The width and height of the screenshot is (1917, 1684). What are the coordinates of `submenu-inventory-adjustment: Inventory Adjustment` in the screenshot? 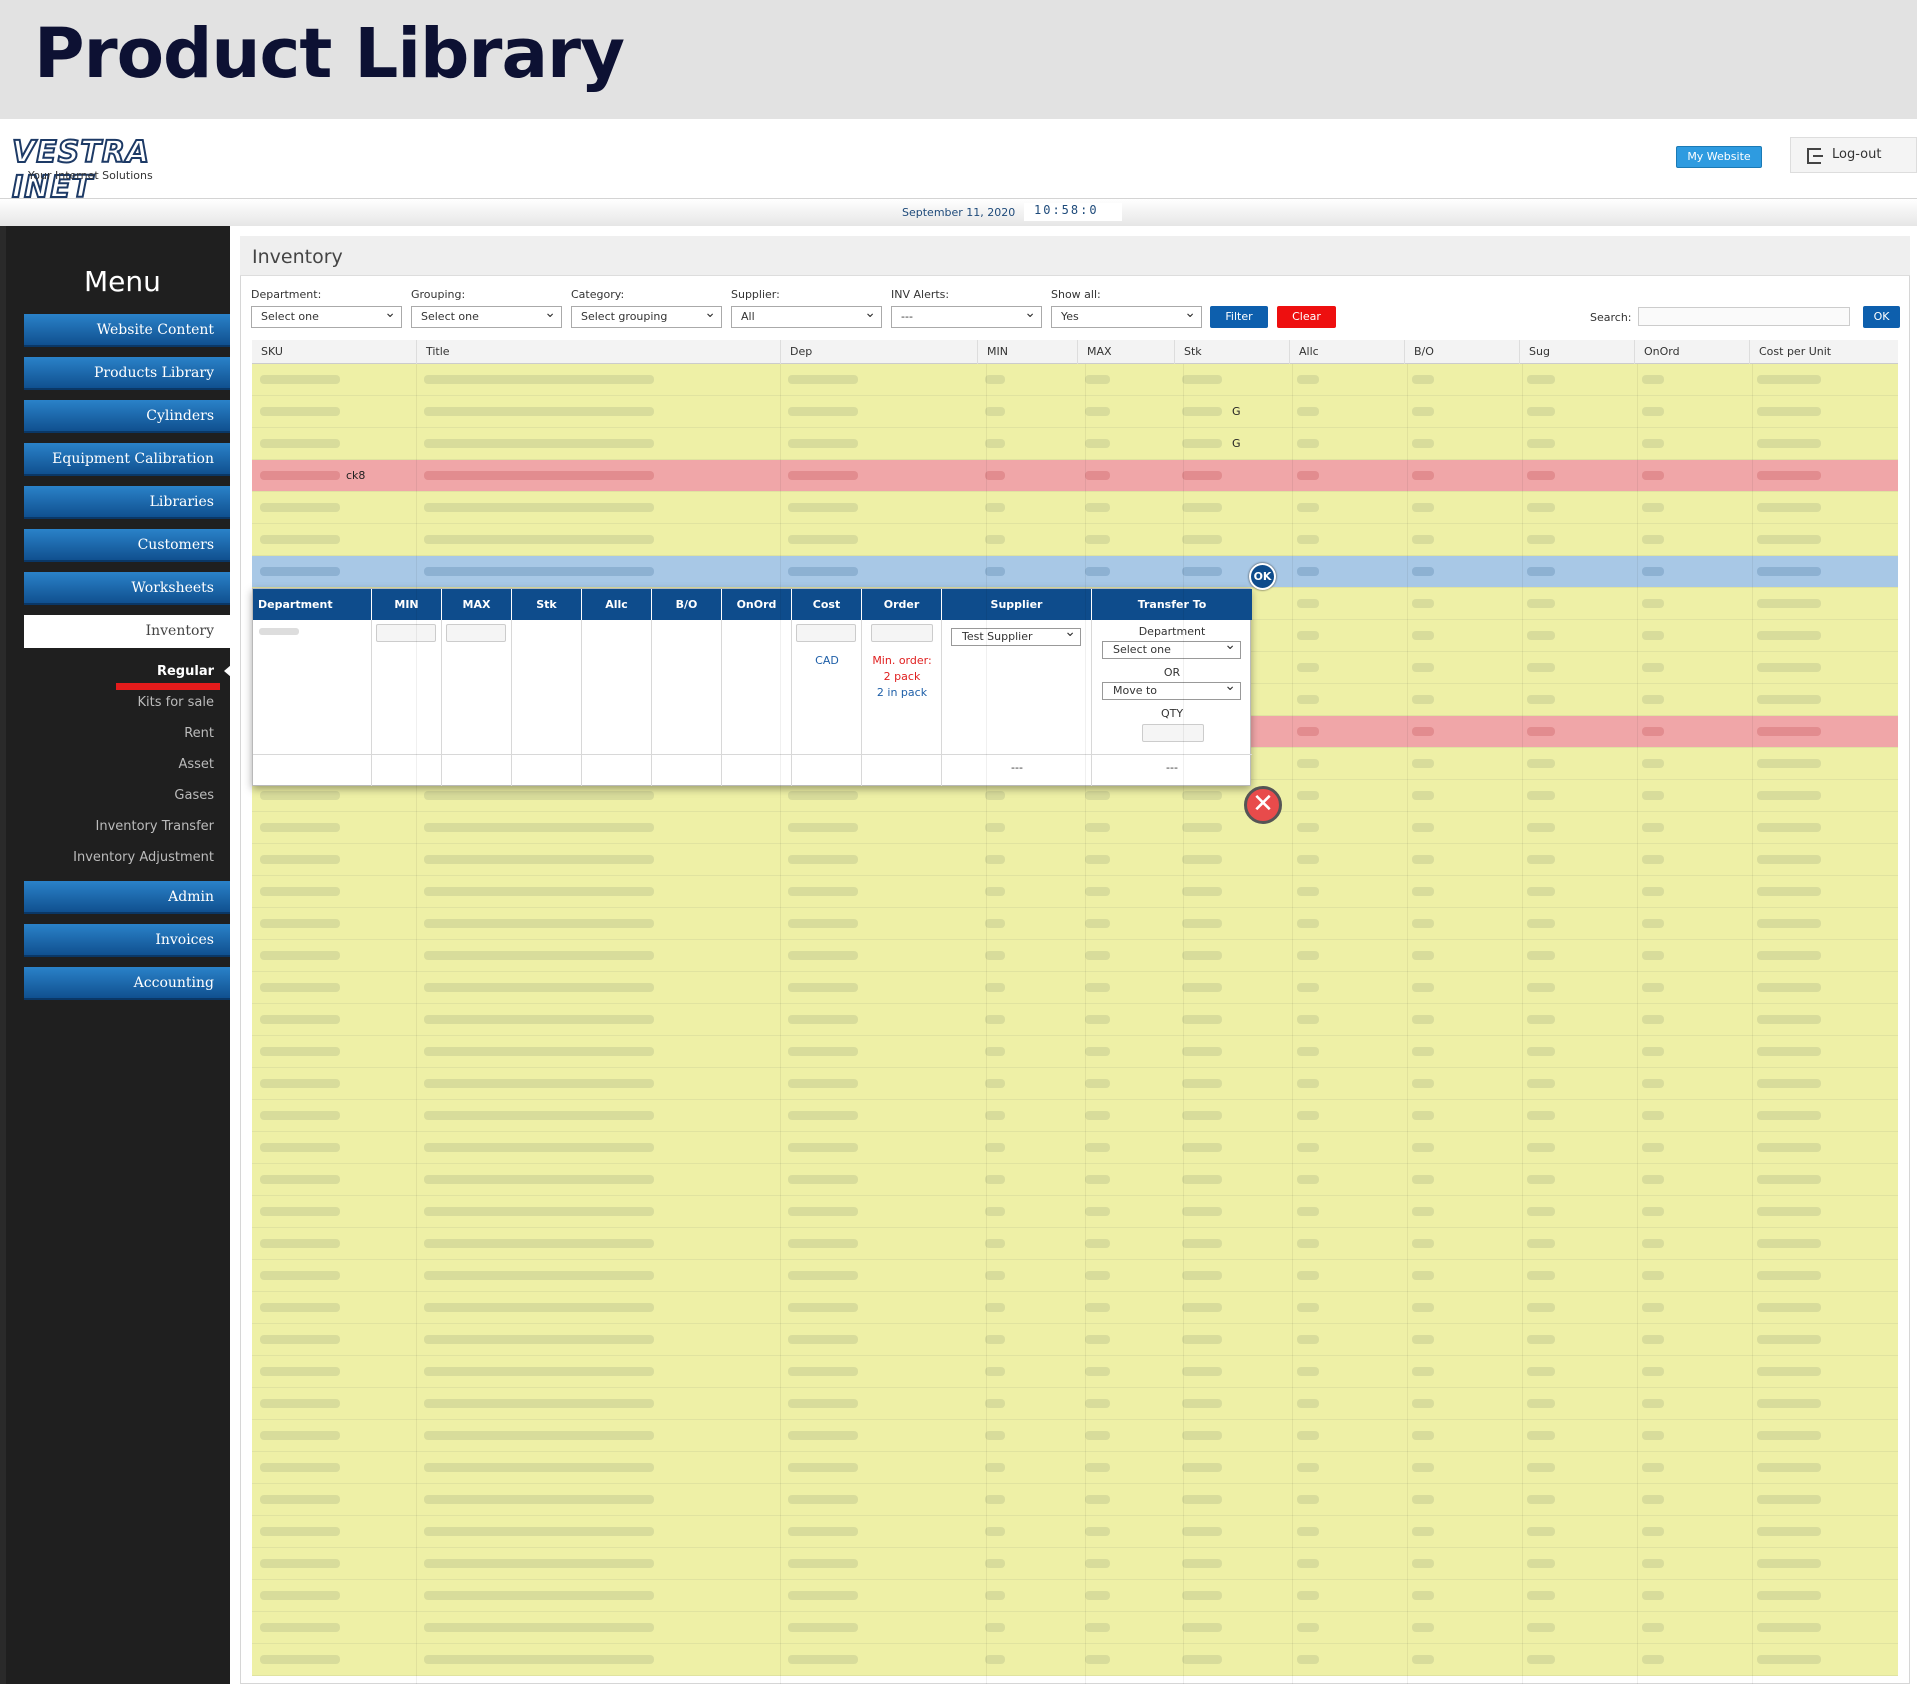 It's located at (143, 857).